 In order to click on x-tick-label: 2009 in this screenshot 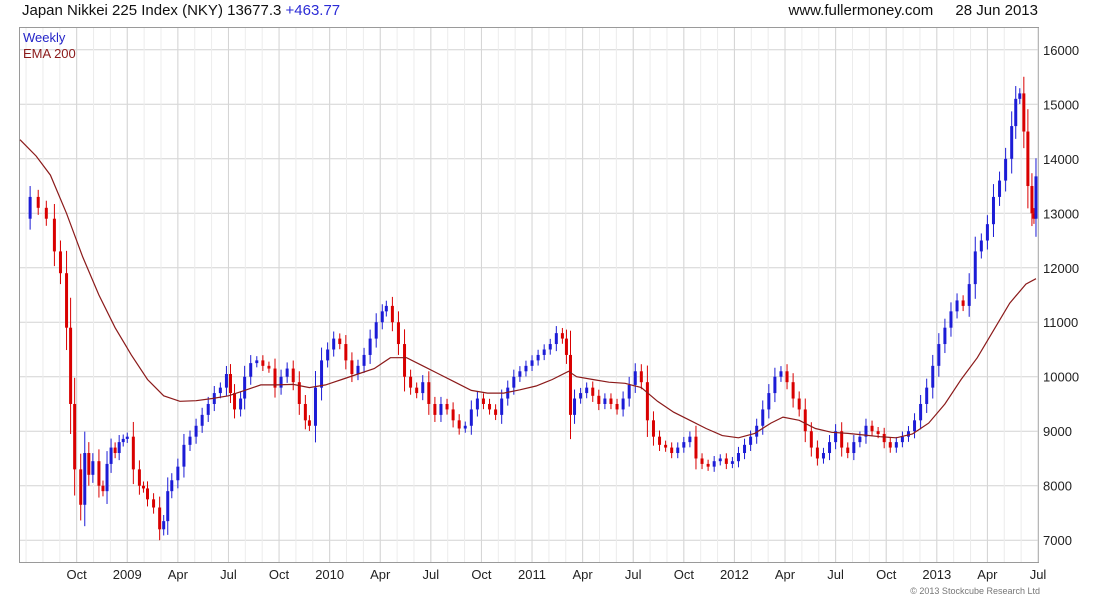, I will do `click(127, 574)`.